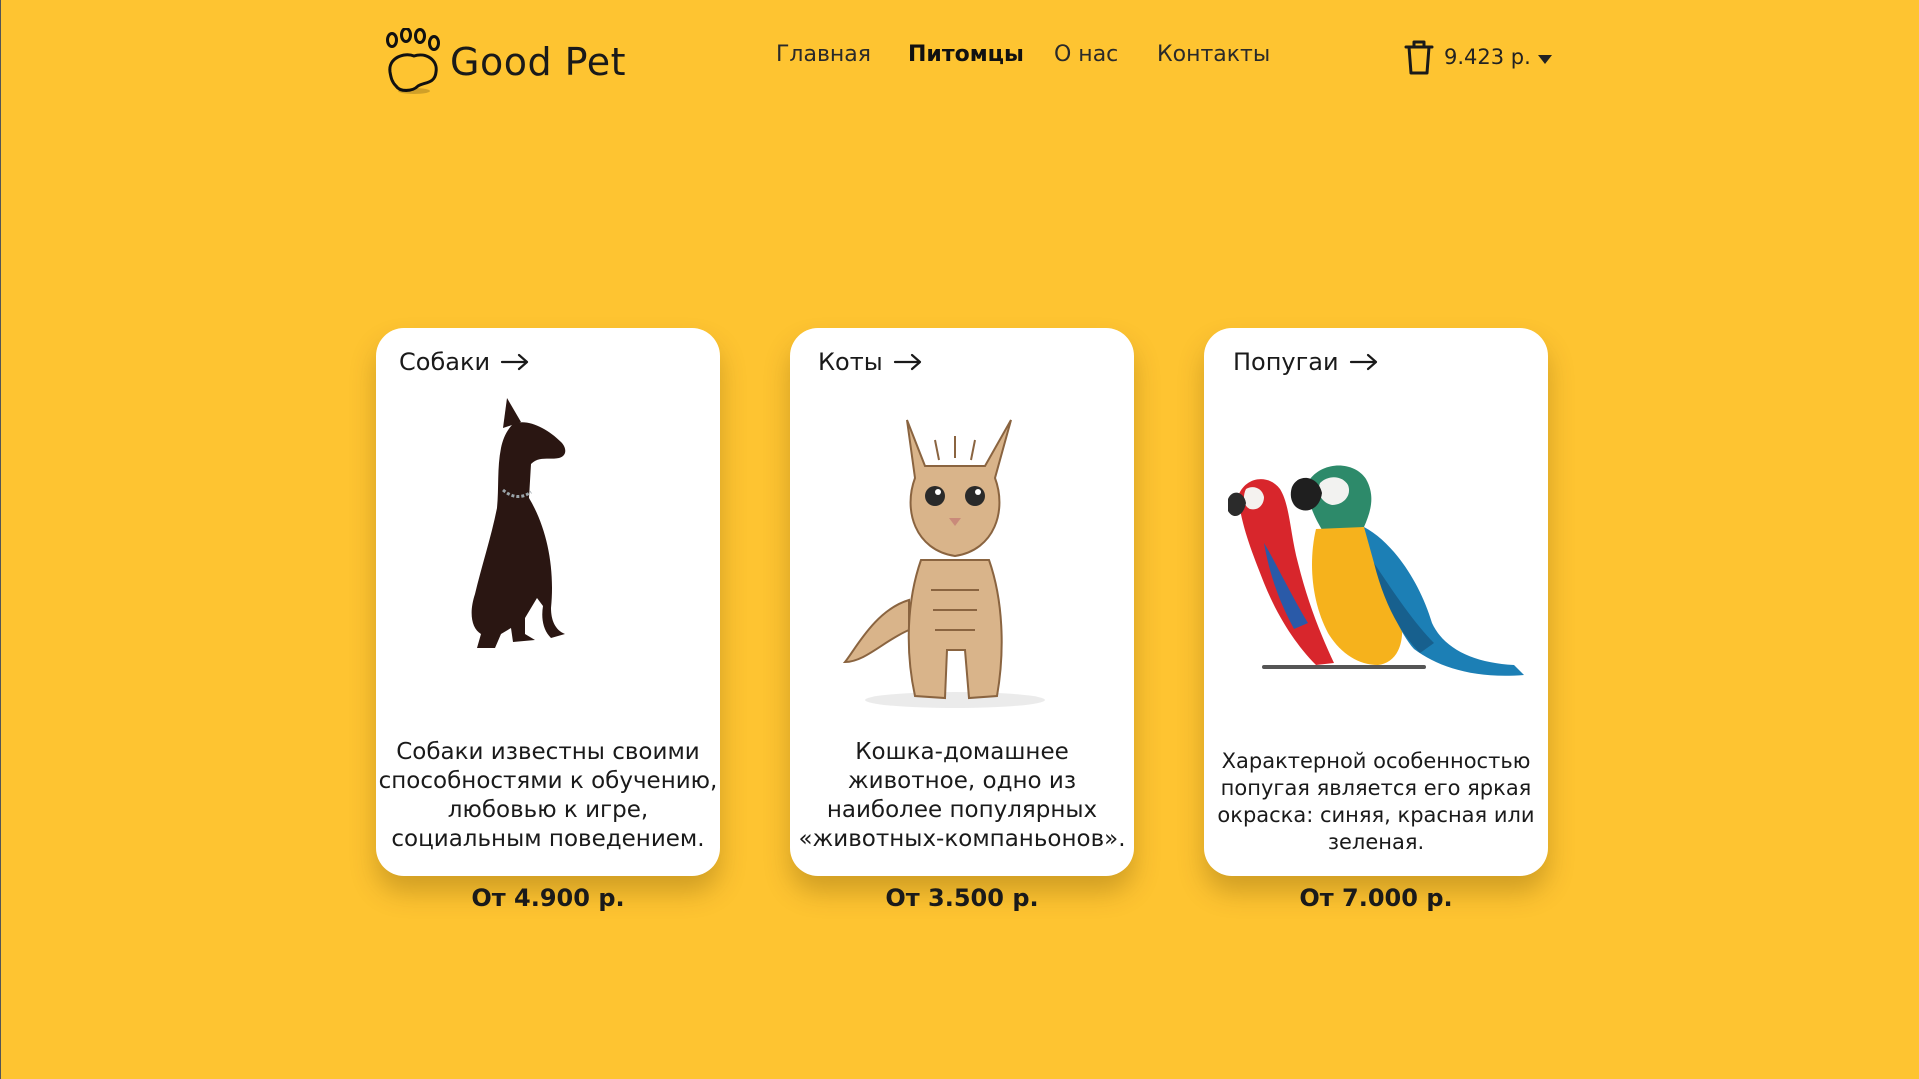  Describe the element at coordinates (823, 54) in the screenshot. I see `nav-link-home: Главная` at that location.